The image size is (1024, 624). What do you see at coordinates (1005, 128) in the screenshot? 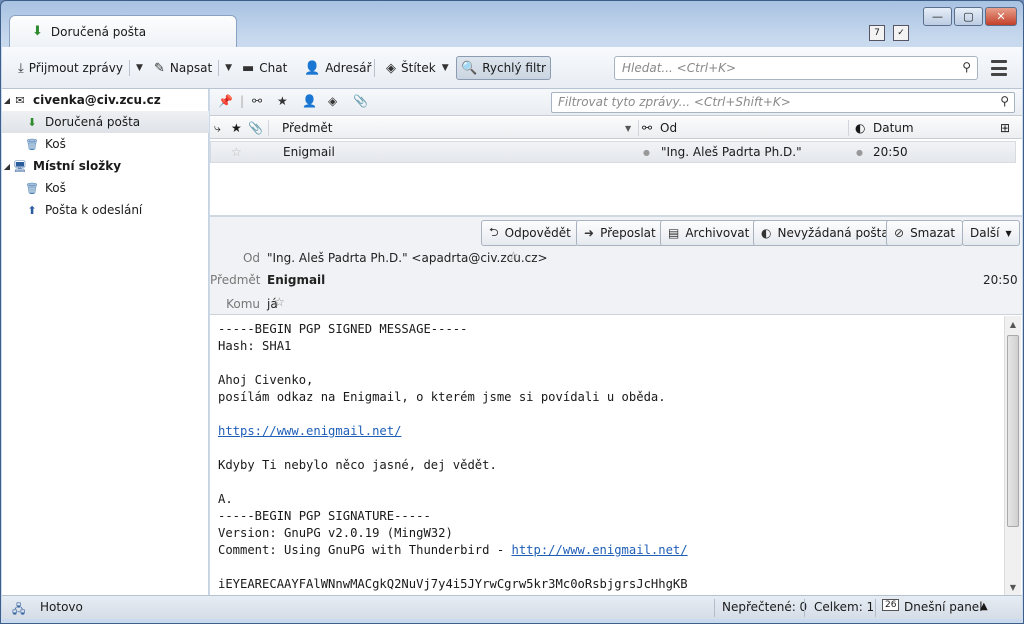
I see `column-picker-icon: ⊞` at bounding box center [1005, 128].